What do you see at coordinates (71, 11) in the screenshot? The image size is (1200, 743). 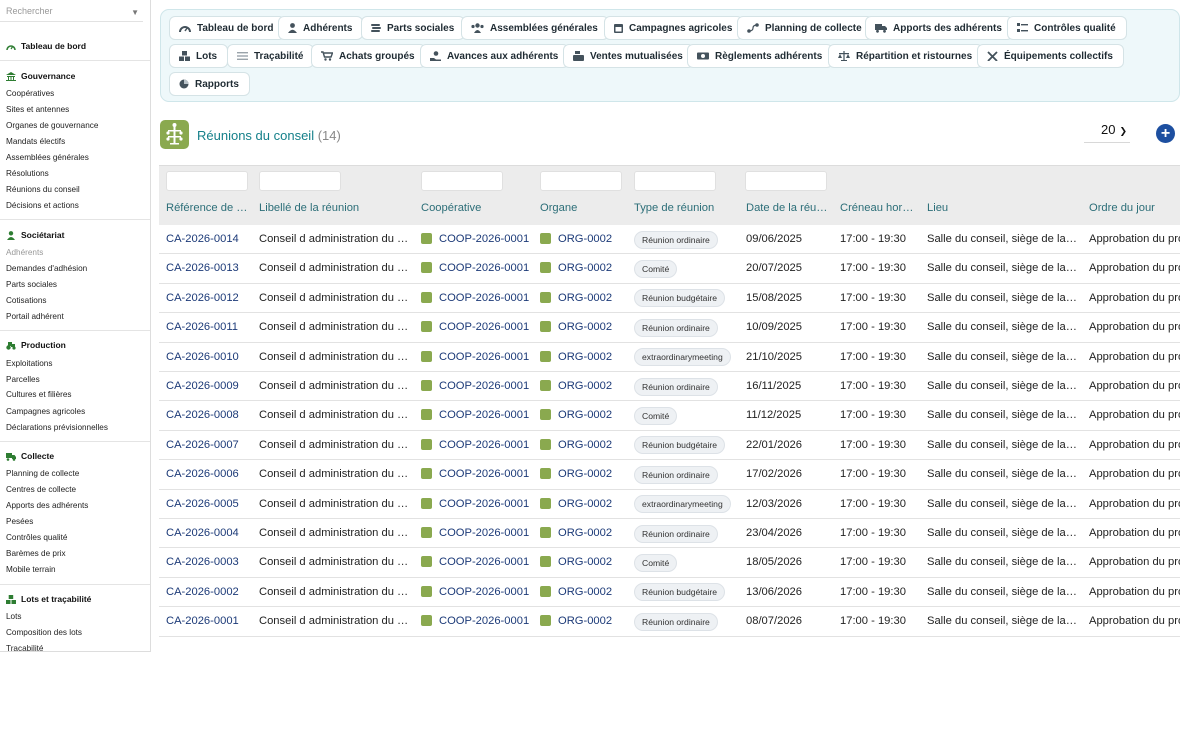 I see `search-input: Rechercher ▼` at bounding box center [71, 11].